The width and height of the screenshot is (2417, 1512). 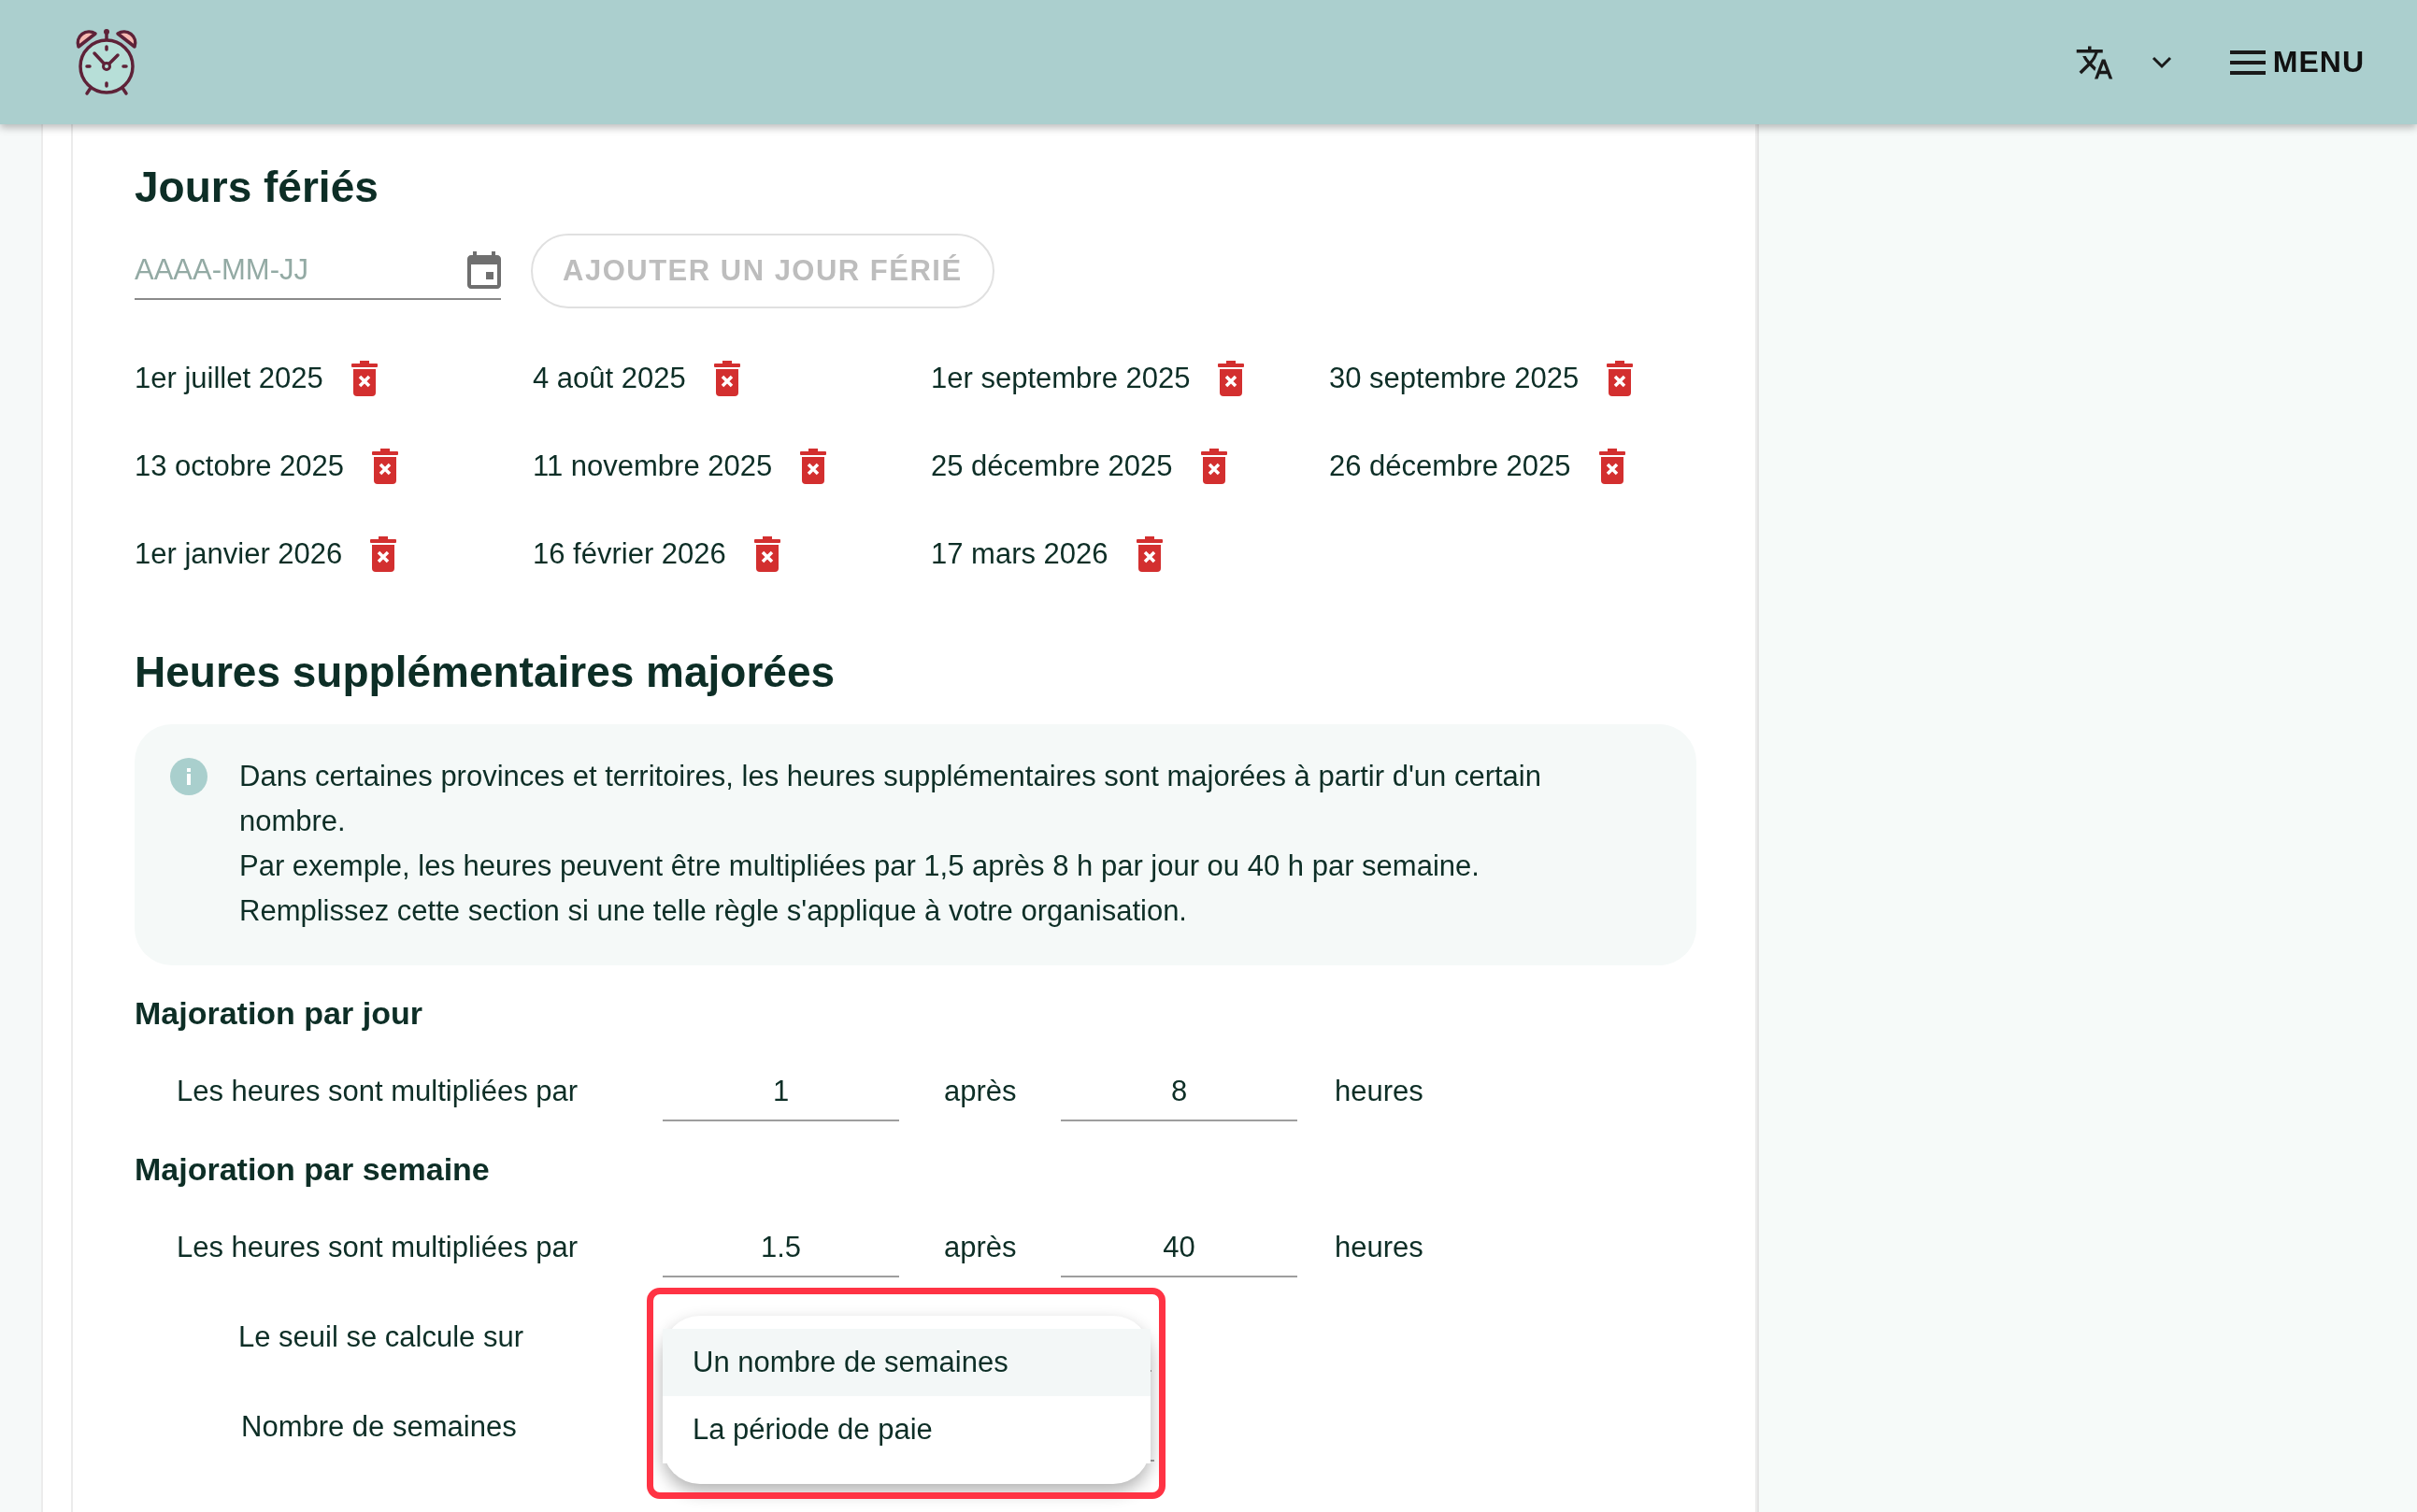 What do you see at coordinates (890, 799) in the screenshot?
I see `info-text: Dans certaines provinces et territoires, les heures supplémentaires sont majorées à partir d'un certain nombre.` at bounding box center [890, 799].